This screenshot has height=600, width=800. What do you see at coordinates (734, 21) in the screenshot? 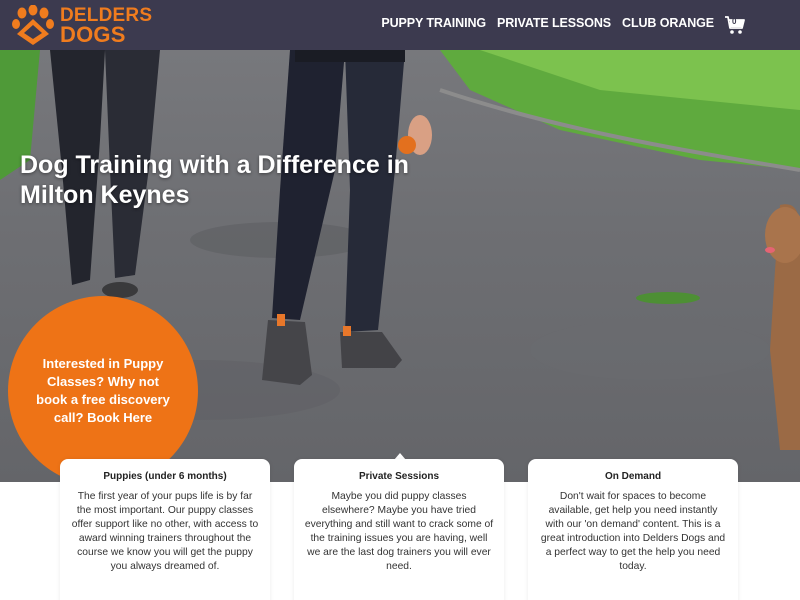
I see `cart-count: 0` at bounding box center [734, 21].